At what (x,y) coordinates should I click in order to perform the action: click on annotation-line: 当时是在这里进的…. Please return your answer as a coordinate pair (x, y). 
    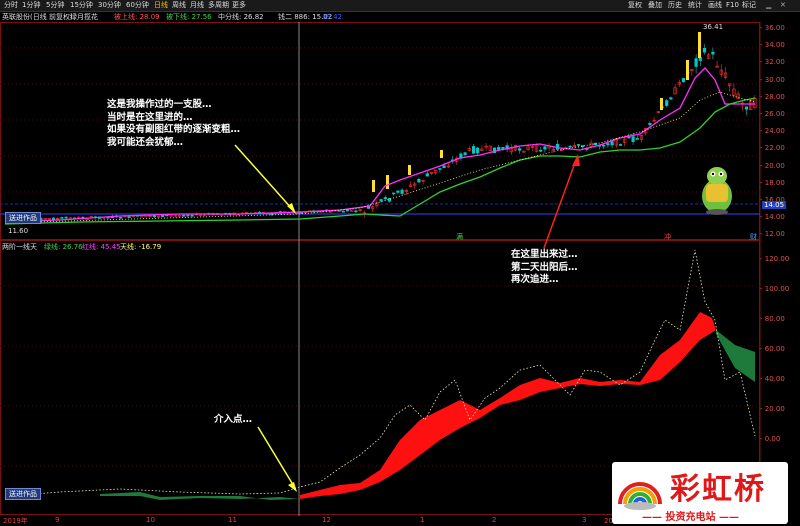
    Looking at the image, I should click on (150, 117).